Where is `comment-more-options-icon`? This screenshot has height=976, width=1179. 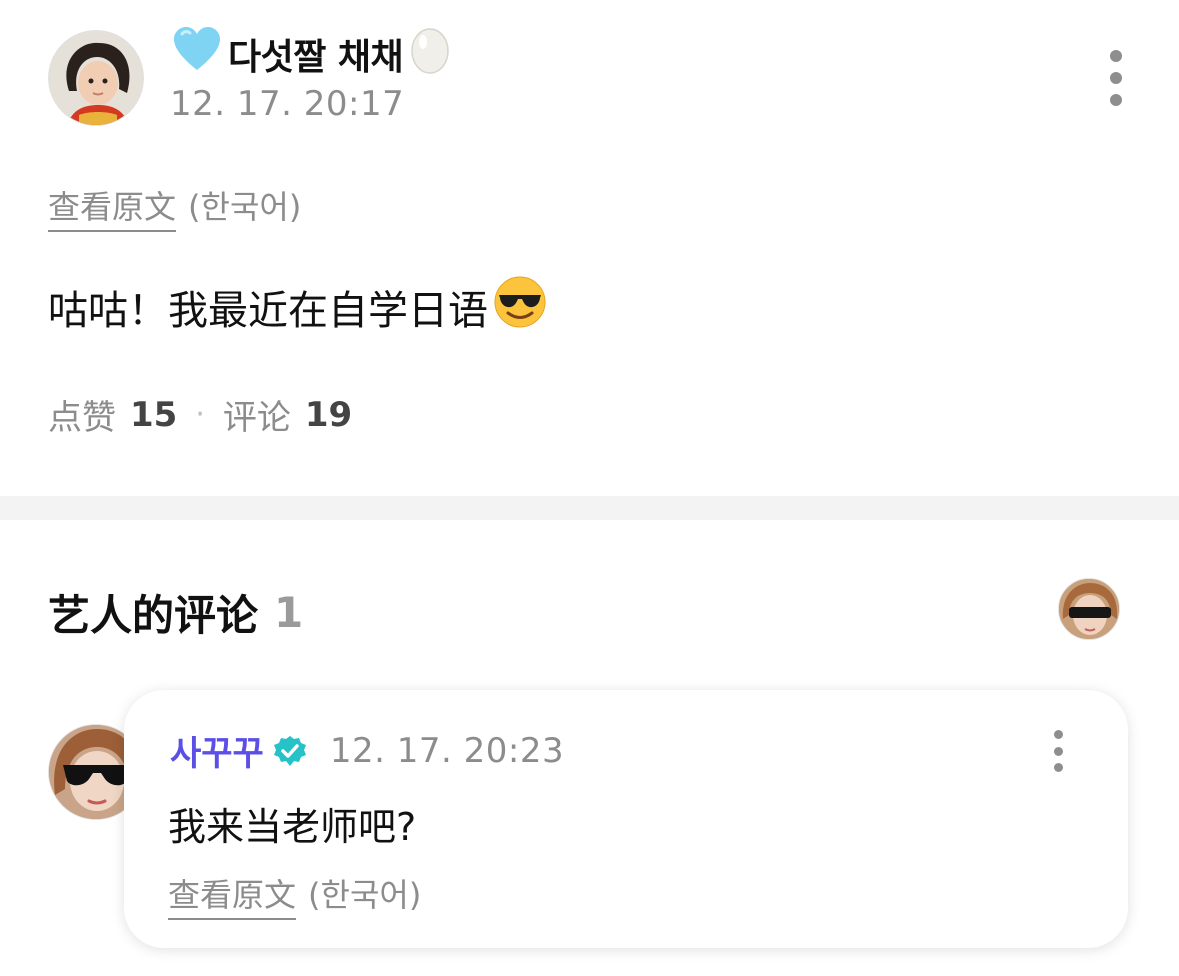
comment-more-options-icon is located at coordinates (1058, 751).